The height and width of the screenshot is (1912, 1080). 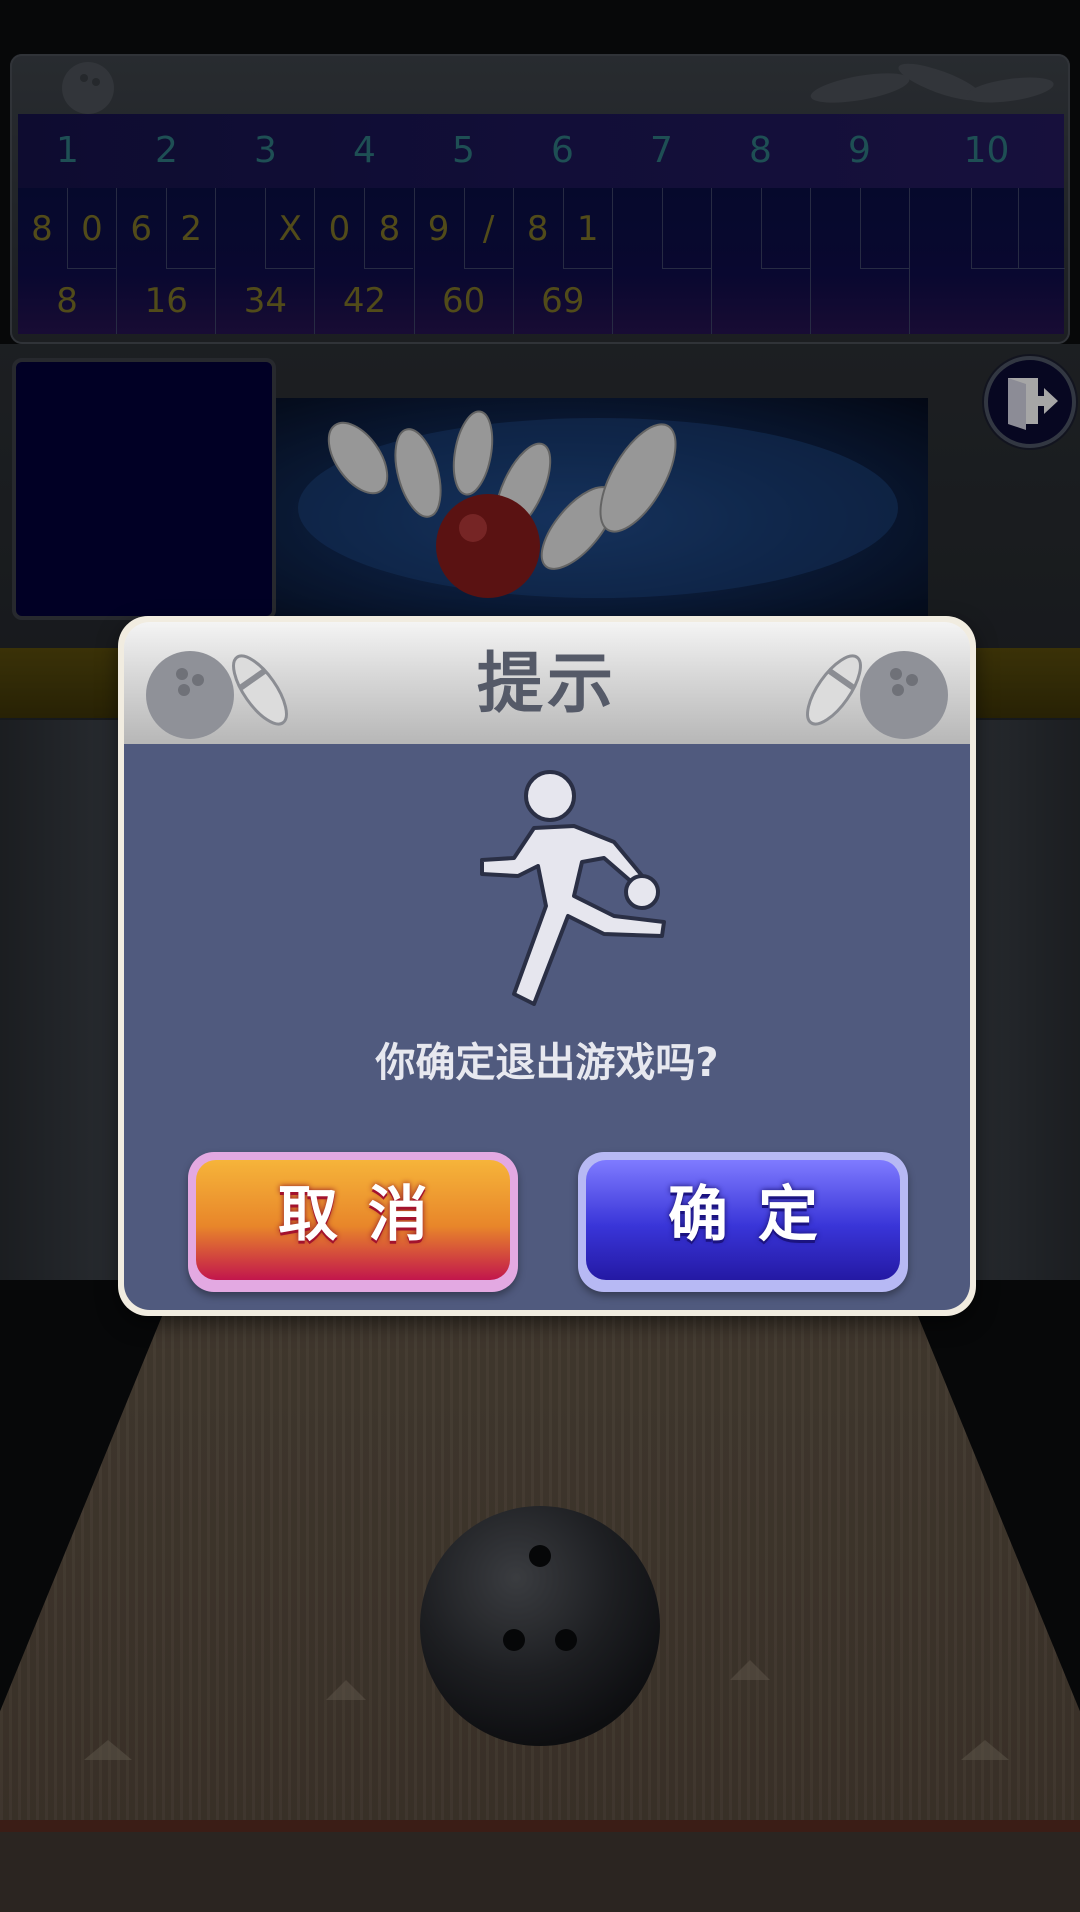 I want to click on dialog-header: 提示, so click(x=547, y=683).